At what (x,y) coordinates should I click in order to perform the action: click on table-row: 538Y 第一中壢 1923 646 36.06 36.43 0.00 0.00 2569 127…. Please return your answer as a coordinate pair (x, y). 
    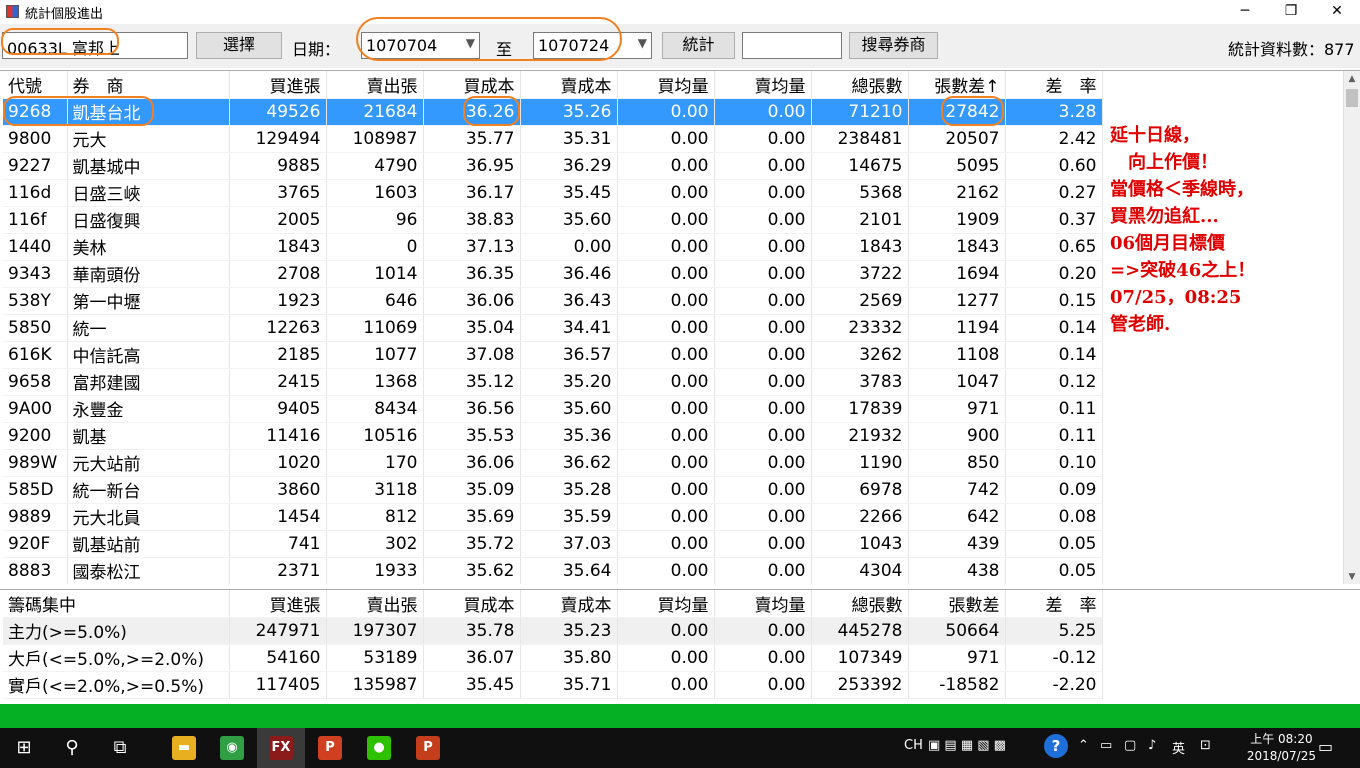
    Looking at the image, I should click on (553, 301).